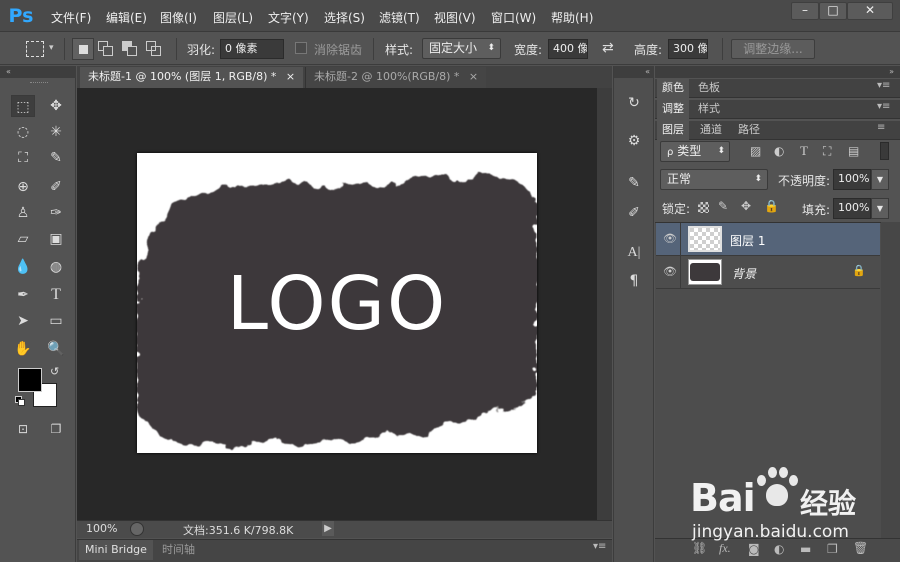 The image size is (900, 562). I want to click on collapse-toolbar-icon: «, so click(38, 72).